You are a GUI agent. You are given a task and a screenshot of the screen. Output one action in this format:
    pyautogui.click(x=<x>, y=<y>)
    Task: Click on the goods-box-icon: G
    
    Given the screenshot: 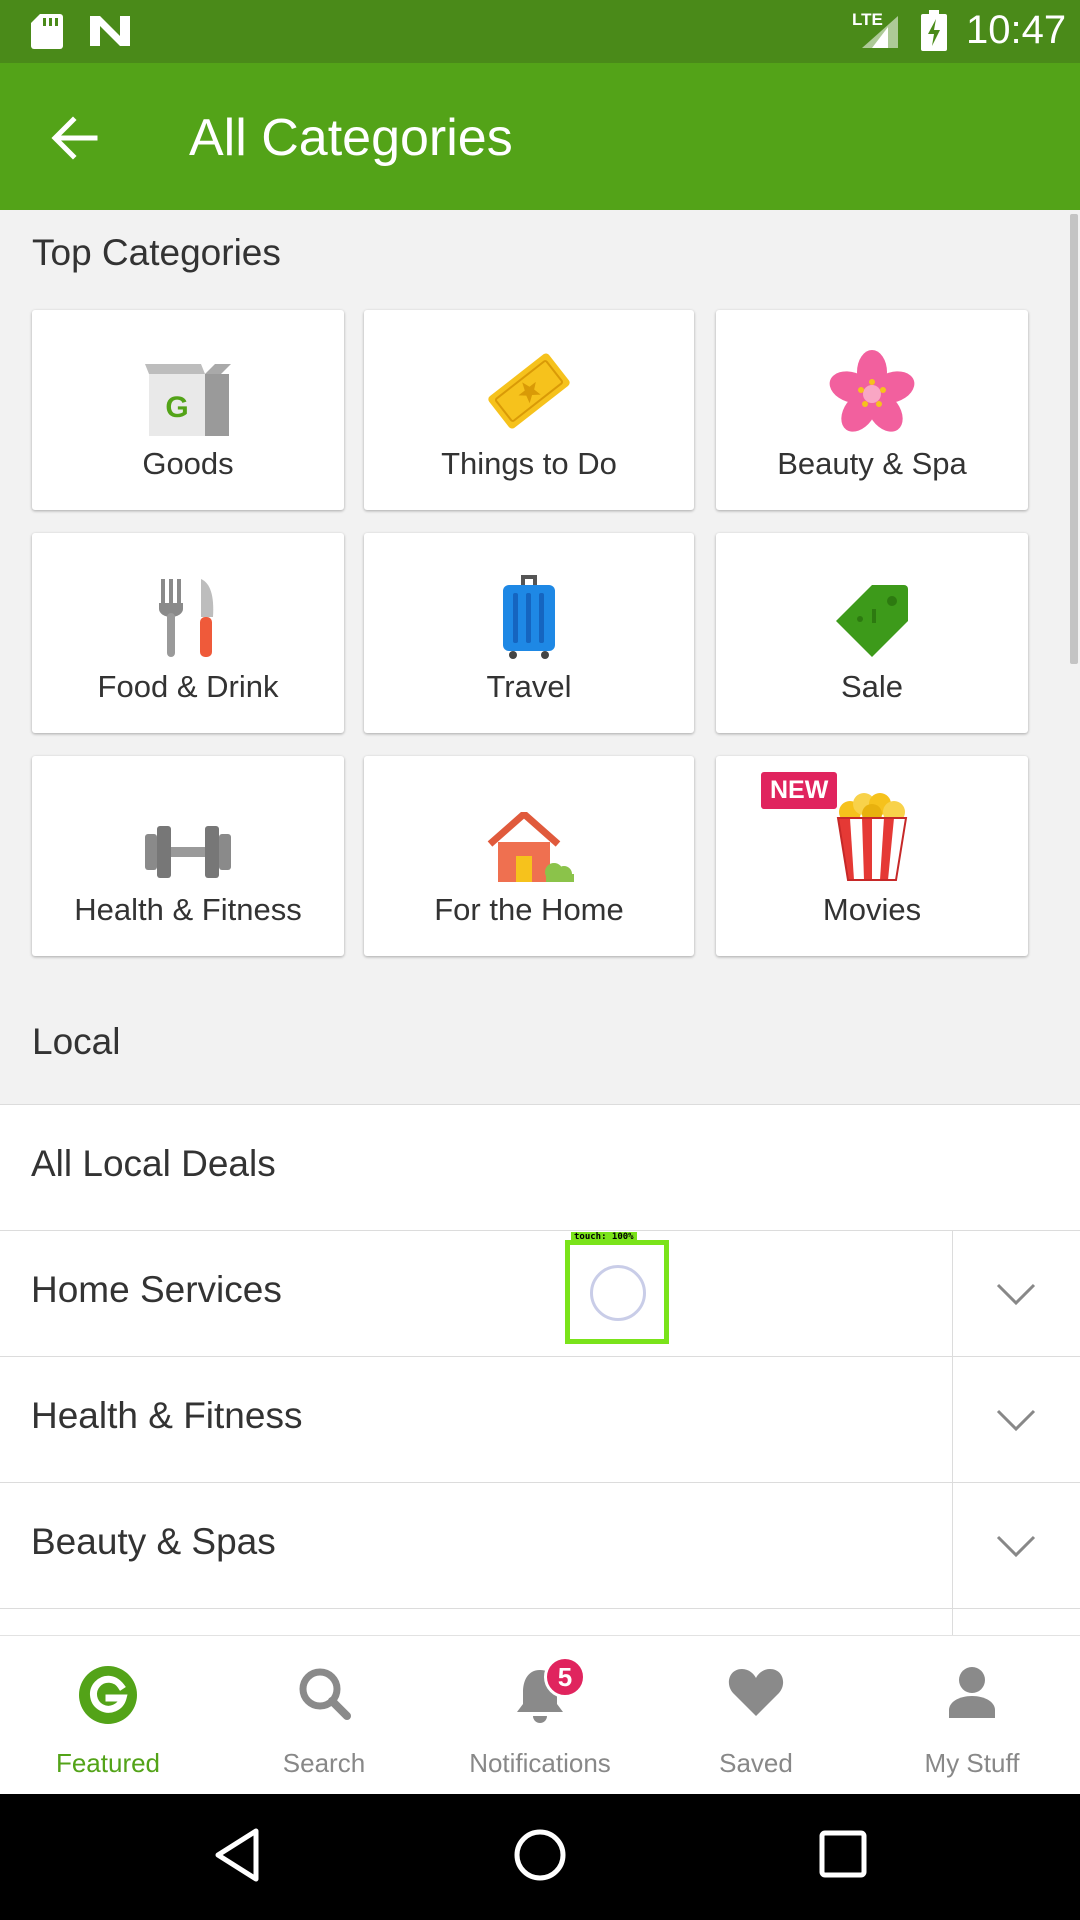 What is the action you would take?
    pyautogui.click(x=188, y=391)
    